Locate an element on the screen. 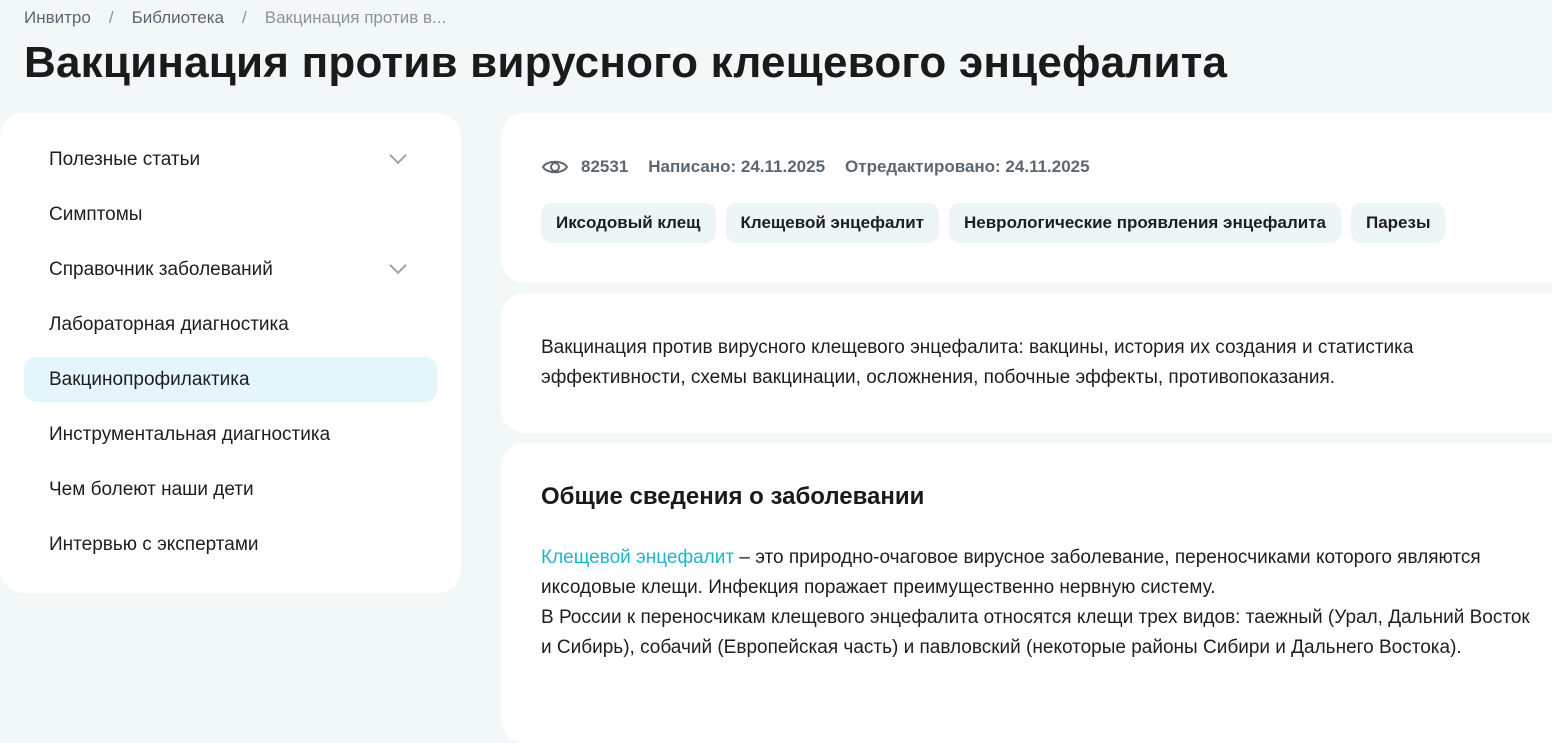  tag-tick-encephalitis: Клещевой энцефалит is located at coordinates (832, 223).